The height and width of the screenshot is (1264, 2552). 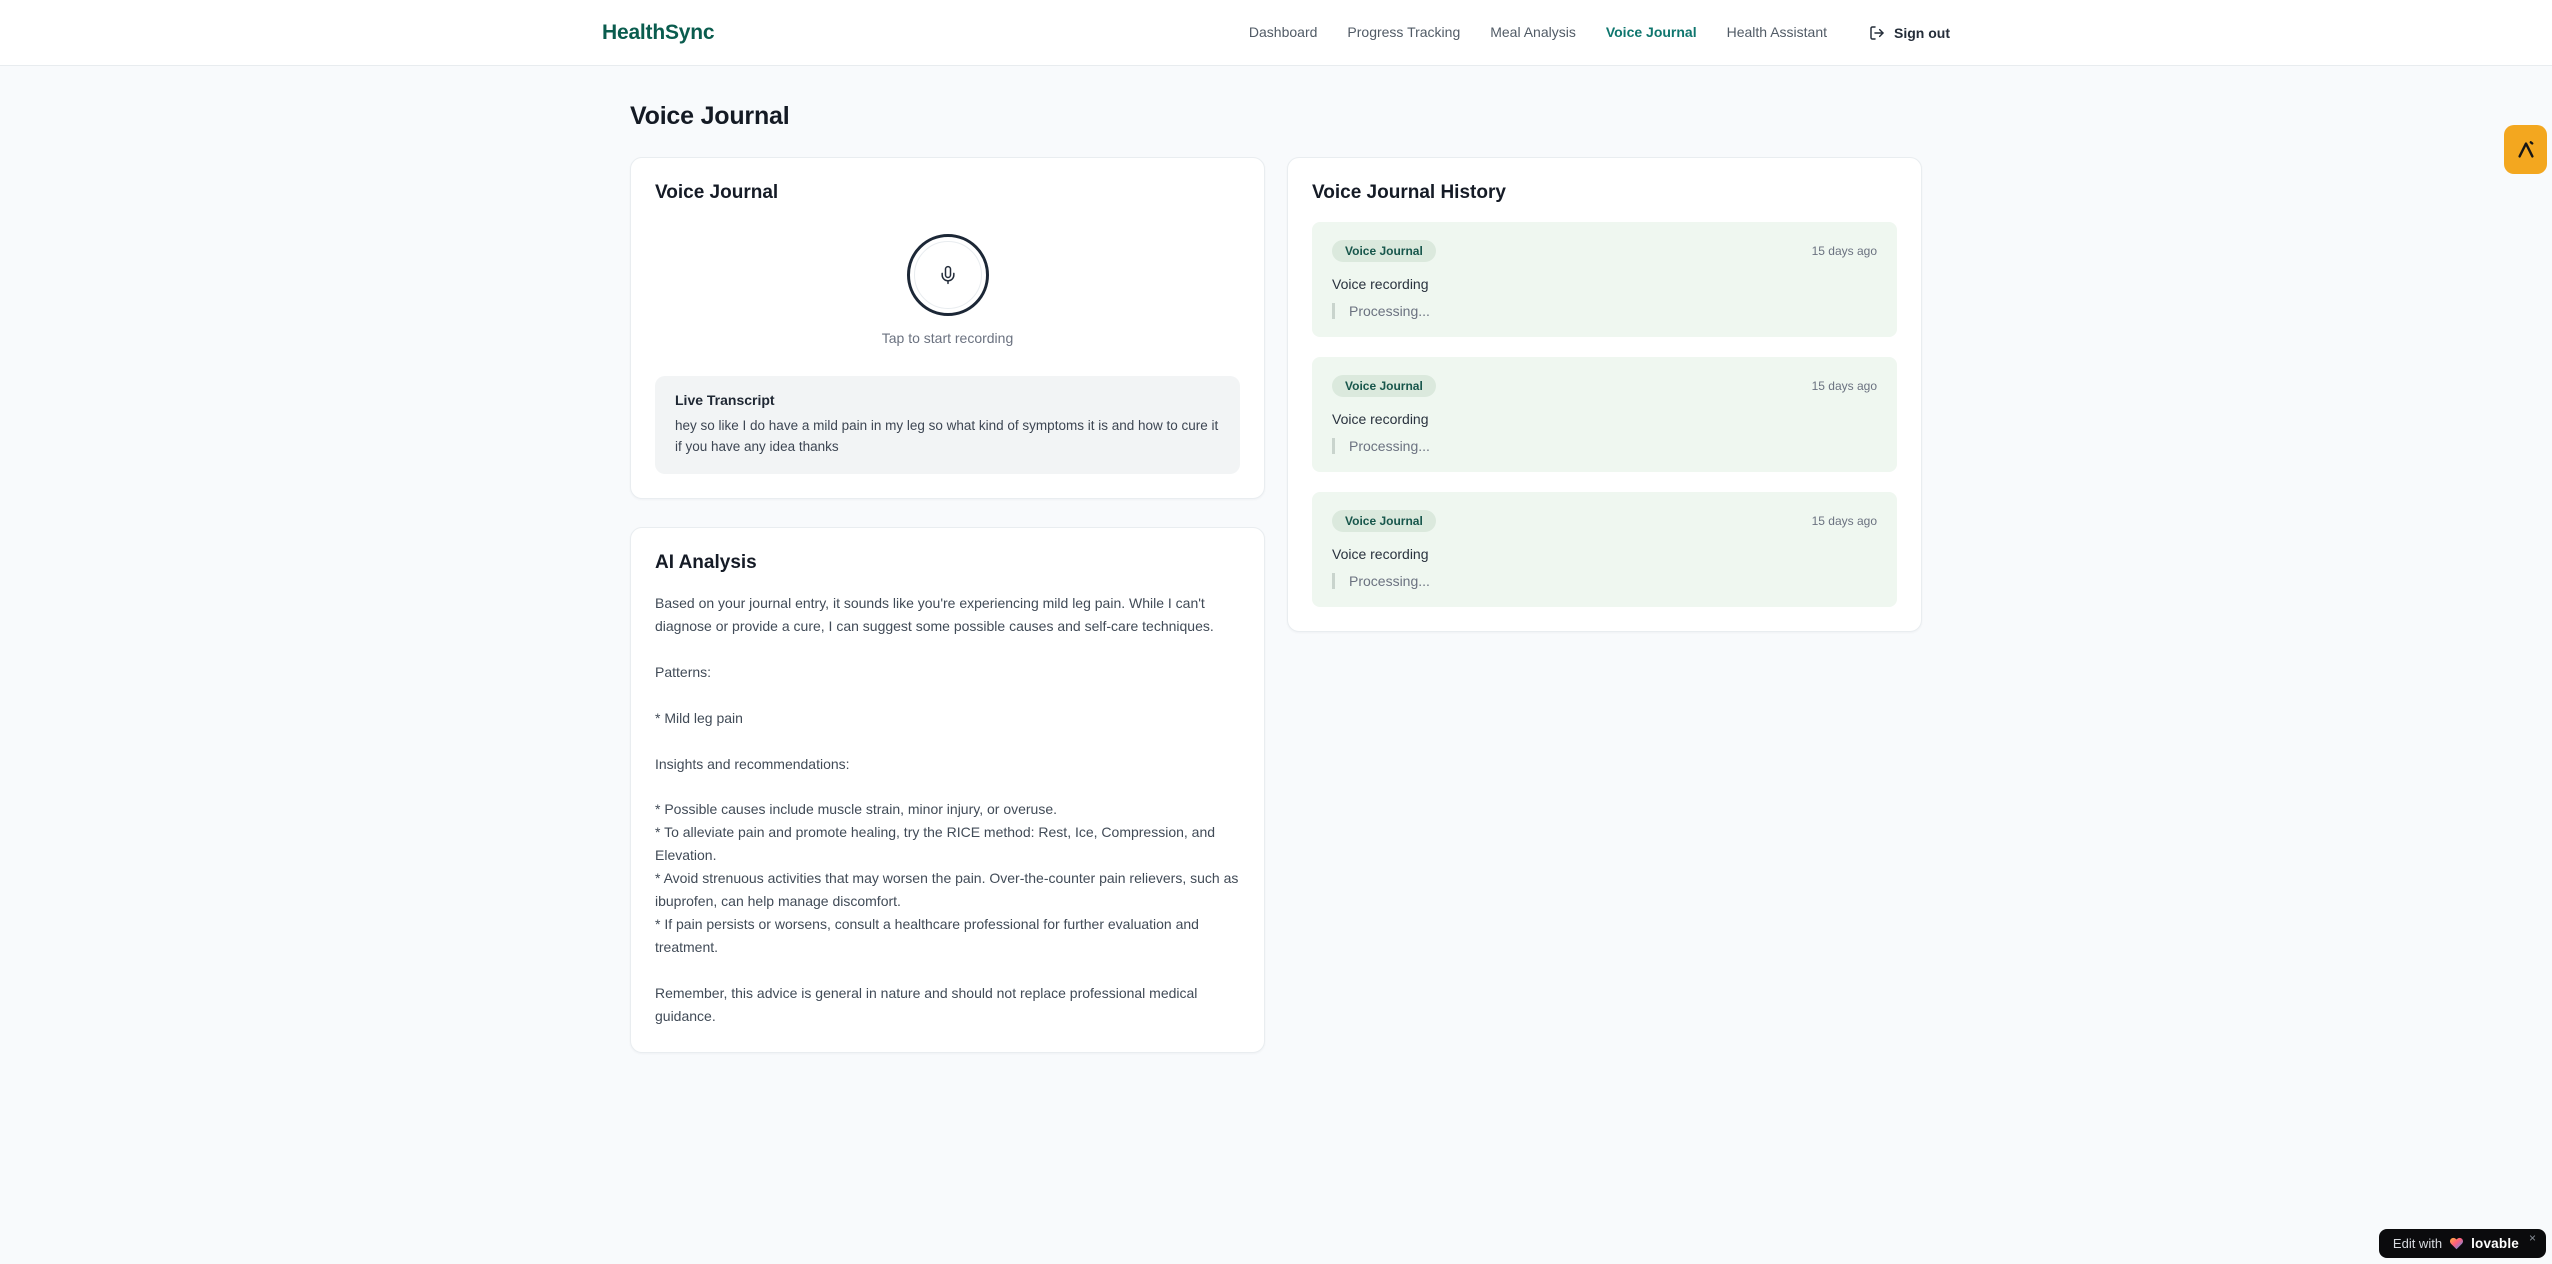 I want to click on edit-with-label: Edit with, so click(x=2417, y=1243).